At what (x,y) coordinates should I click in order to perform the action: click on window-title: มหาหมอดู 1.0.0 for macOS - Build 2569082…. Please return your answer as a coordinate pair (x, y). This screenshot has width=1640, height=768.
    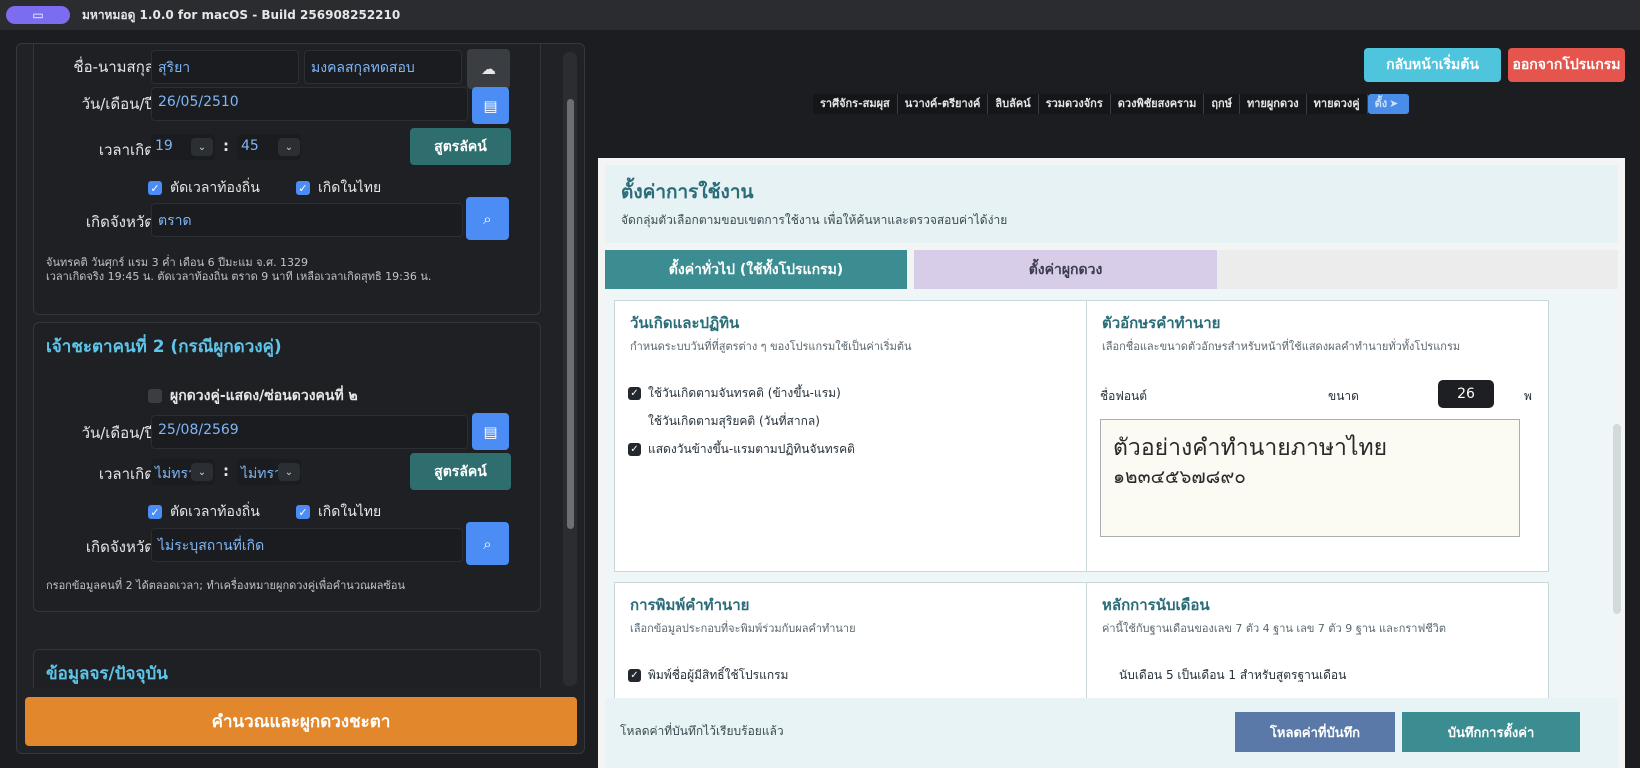
    Looking at the image, I should click on (241, 14).